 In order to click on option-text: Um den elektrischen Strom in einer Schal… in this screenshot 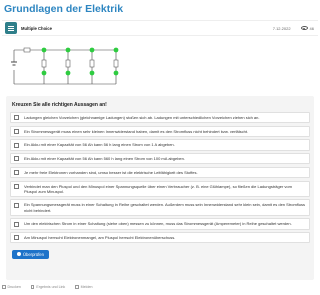, I will do `click(158, 224)`.